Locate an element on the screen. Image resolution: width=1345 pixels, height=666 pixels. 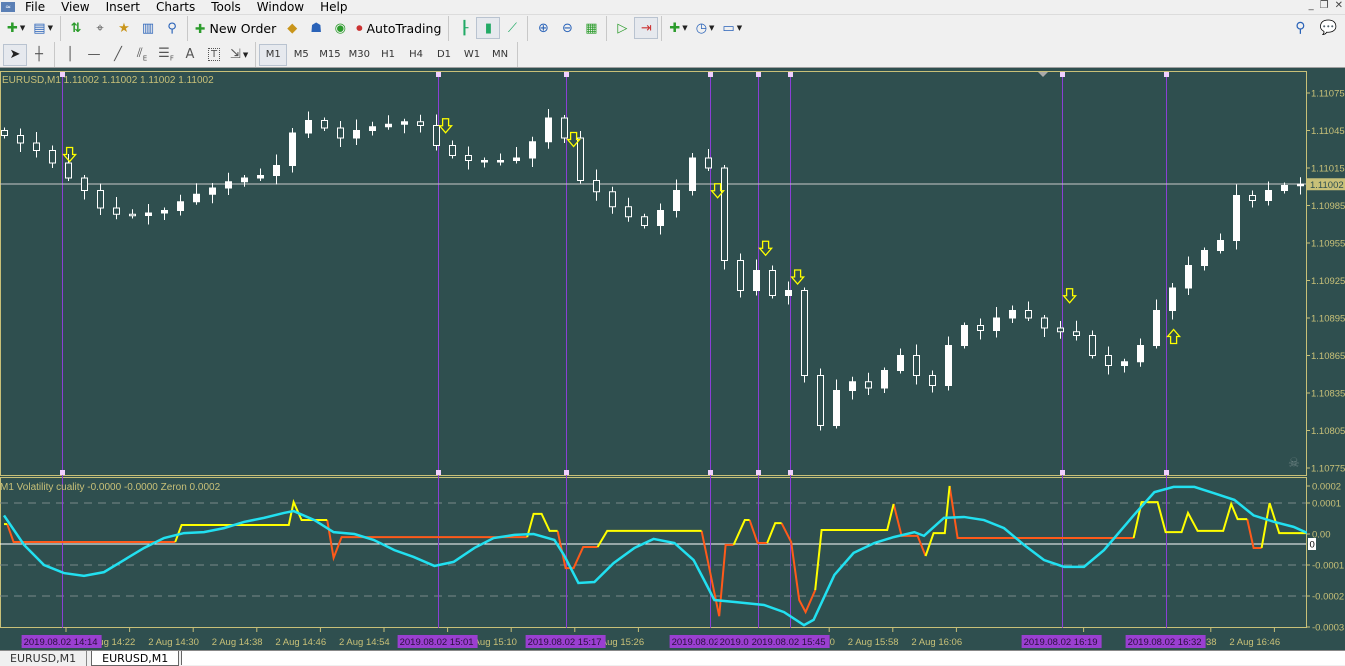
line-chart-button: ⟋ is located at coordinates (512, 28).